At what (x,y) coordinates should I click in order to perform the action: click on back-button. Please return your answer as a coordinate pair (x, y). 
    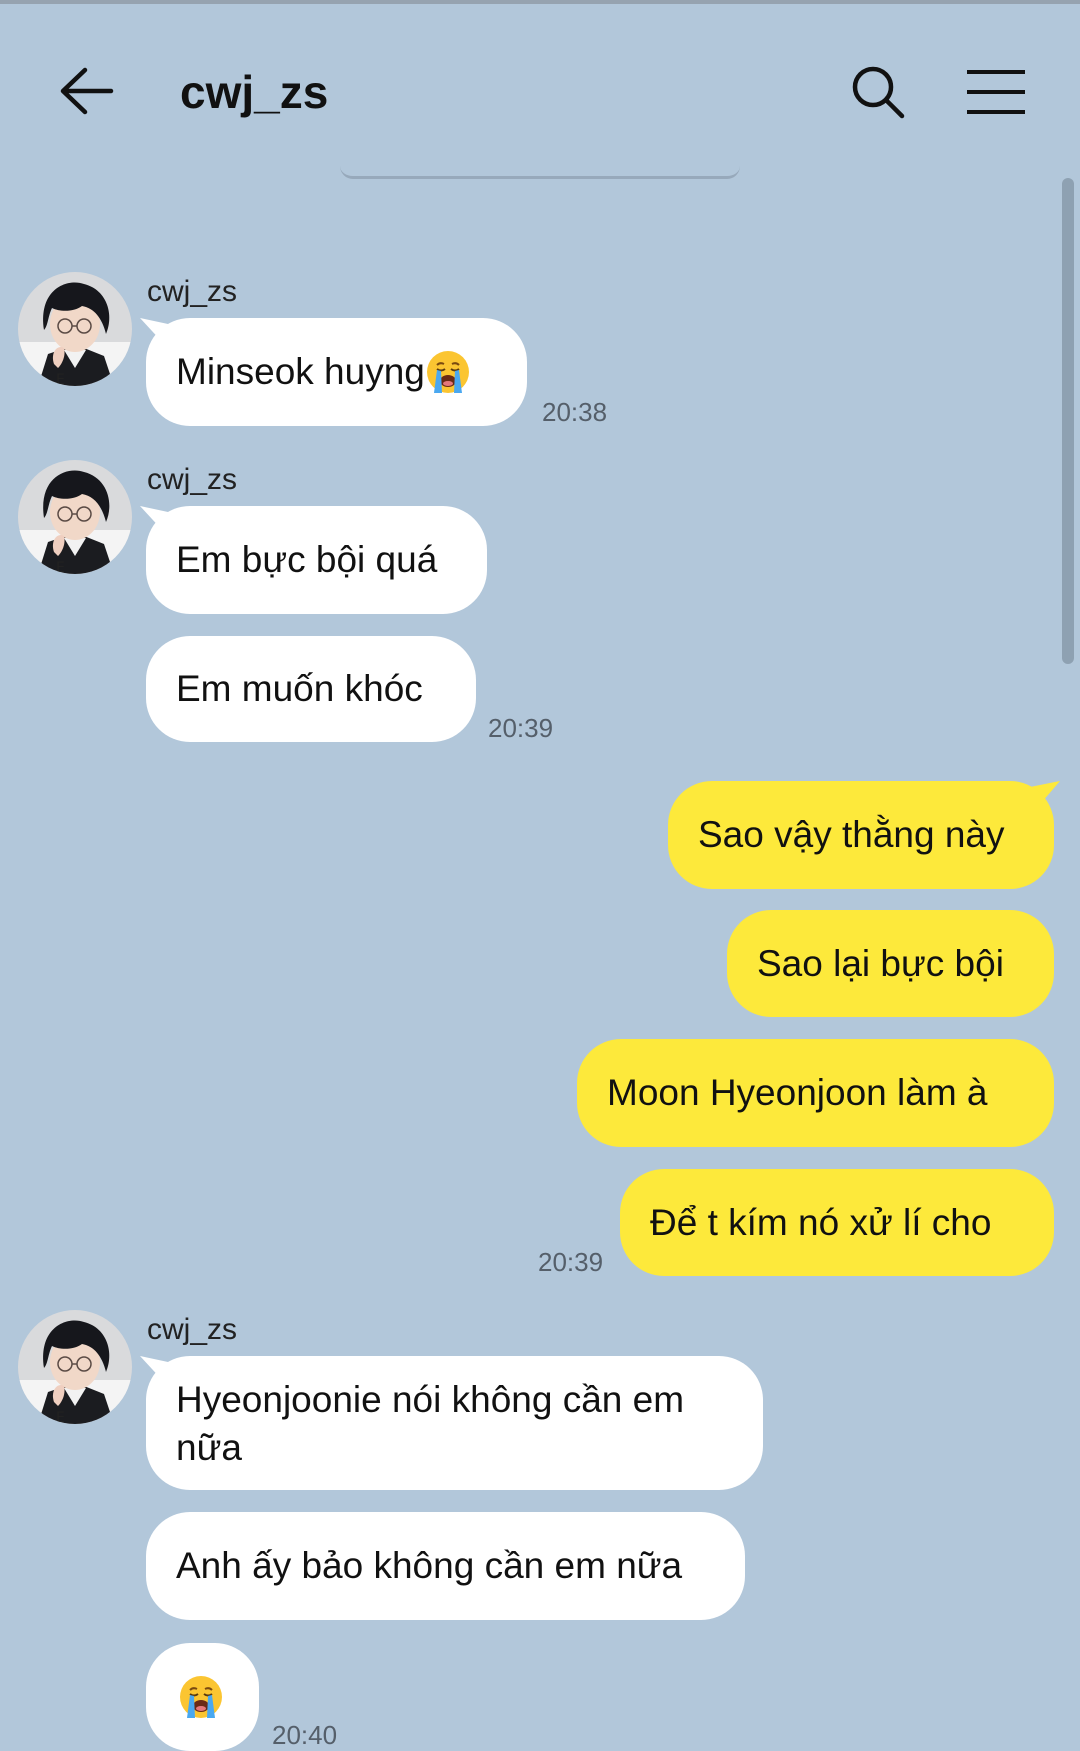
    Looking at the image, I should click on (87, 91).